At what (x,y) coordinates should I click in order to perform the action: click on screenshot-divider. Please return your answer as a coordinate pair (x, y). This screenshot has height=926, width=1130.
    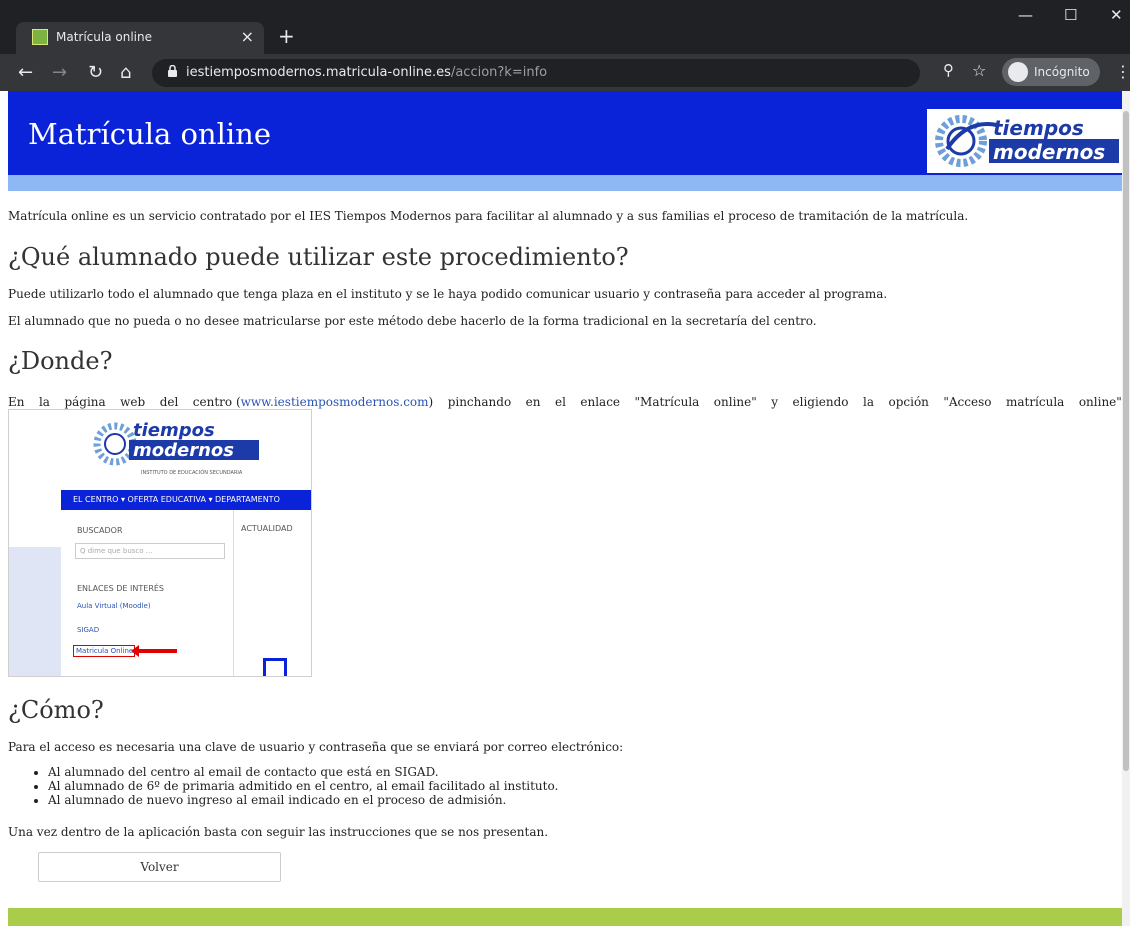
    Looking at the image, I should click on (233, 593).